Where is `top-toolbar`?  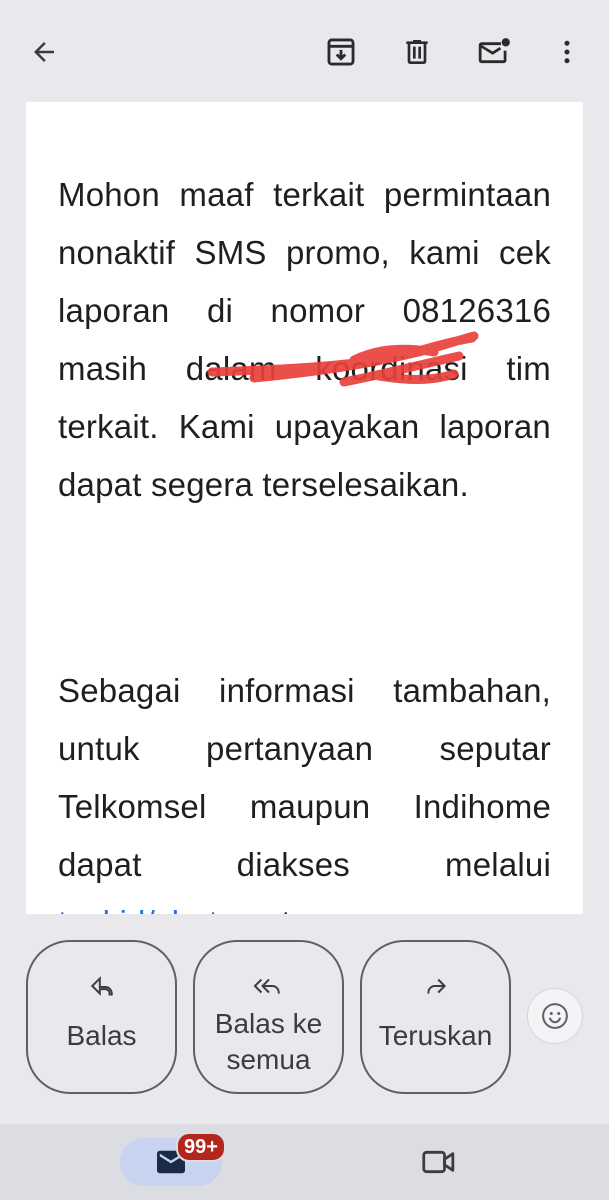
top-toolbar is located at coordinates (304, 51).